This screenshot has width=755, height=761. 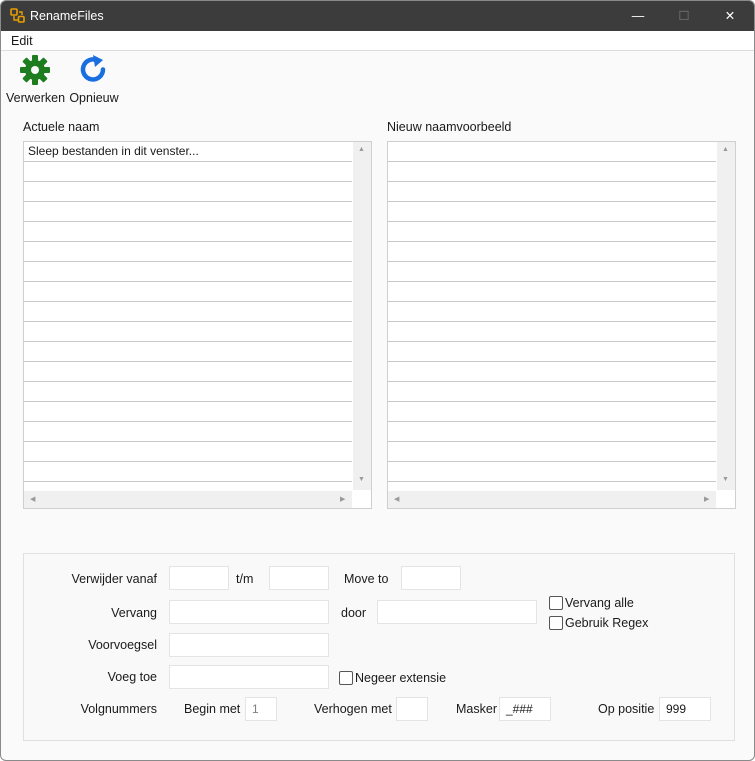 What do you see at coordinates (299, 578) in the screenshot?
I see `remove-to-input` at bounding box center [299, 578].